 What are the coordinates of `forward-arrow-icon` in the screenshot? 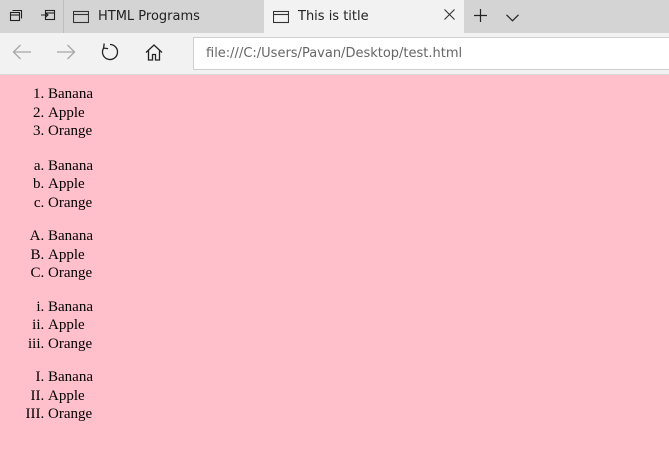 It's located at (66, 54).